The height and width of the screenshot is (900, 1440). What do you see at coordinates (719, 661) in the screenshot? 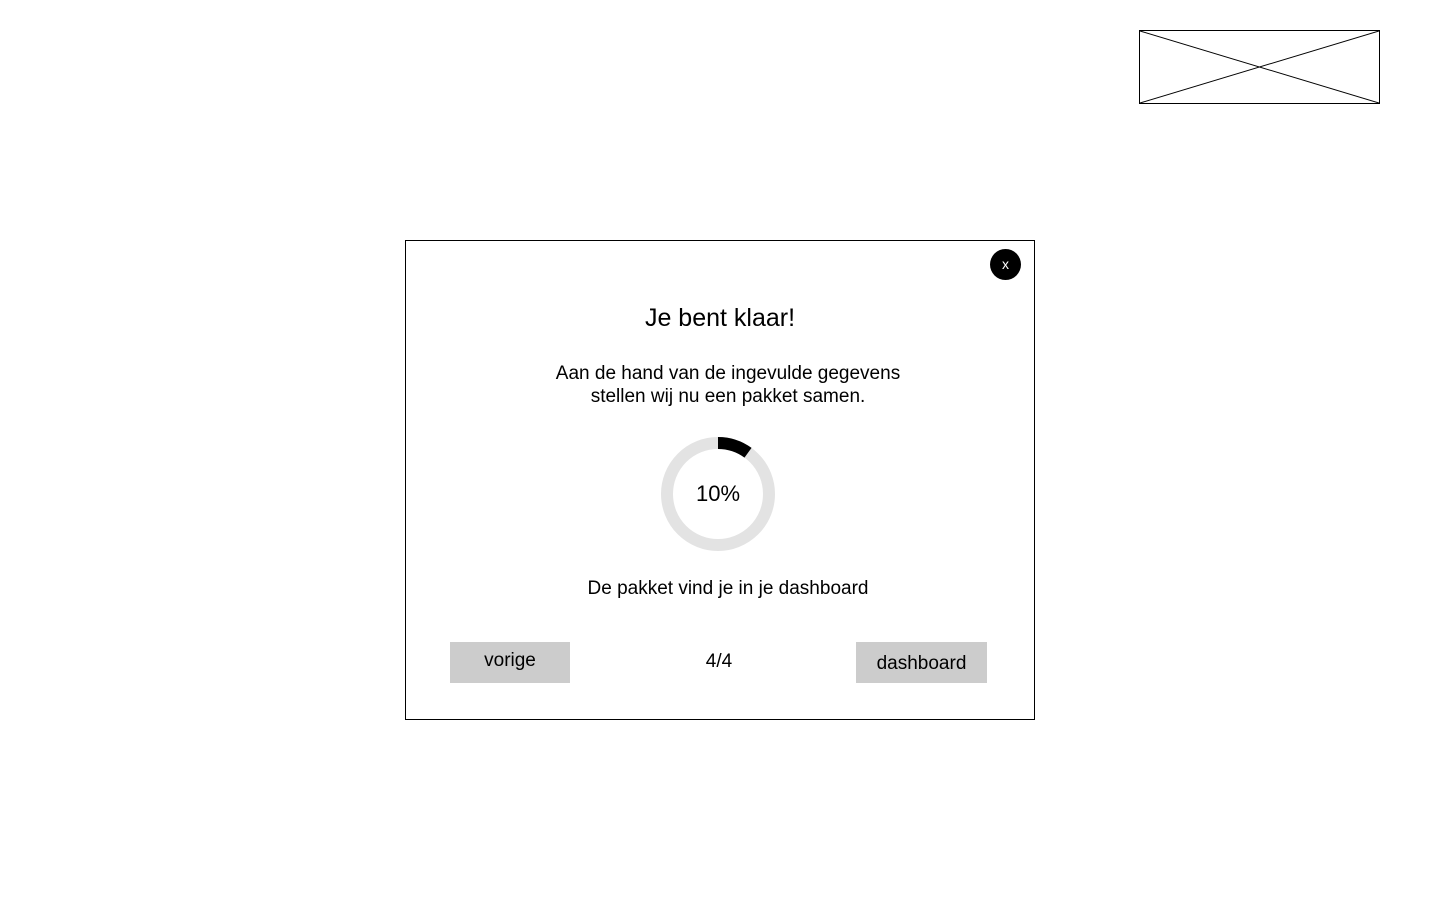
I see `step-indicator: 4/4` at bounding box center [719, 661].